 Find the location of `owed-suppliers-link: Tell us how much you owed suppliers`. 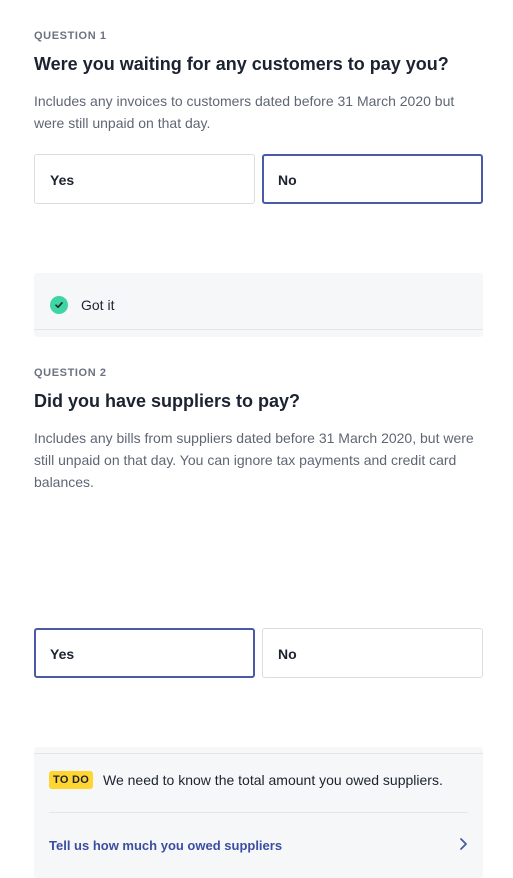

owed-suppliers-link: Tell us how much you owed suppliers is located at coordinates (258, 845).